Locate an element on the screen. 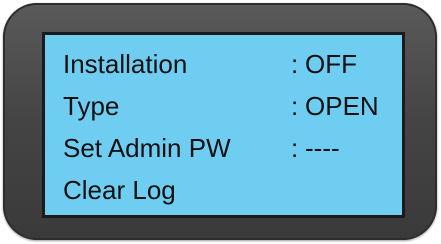  menu-item-value: OFF is located at coordinates (331, 64).